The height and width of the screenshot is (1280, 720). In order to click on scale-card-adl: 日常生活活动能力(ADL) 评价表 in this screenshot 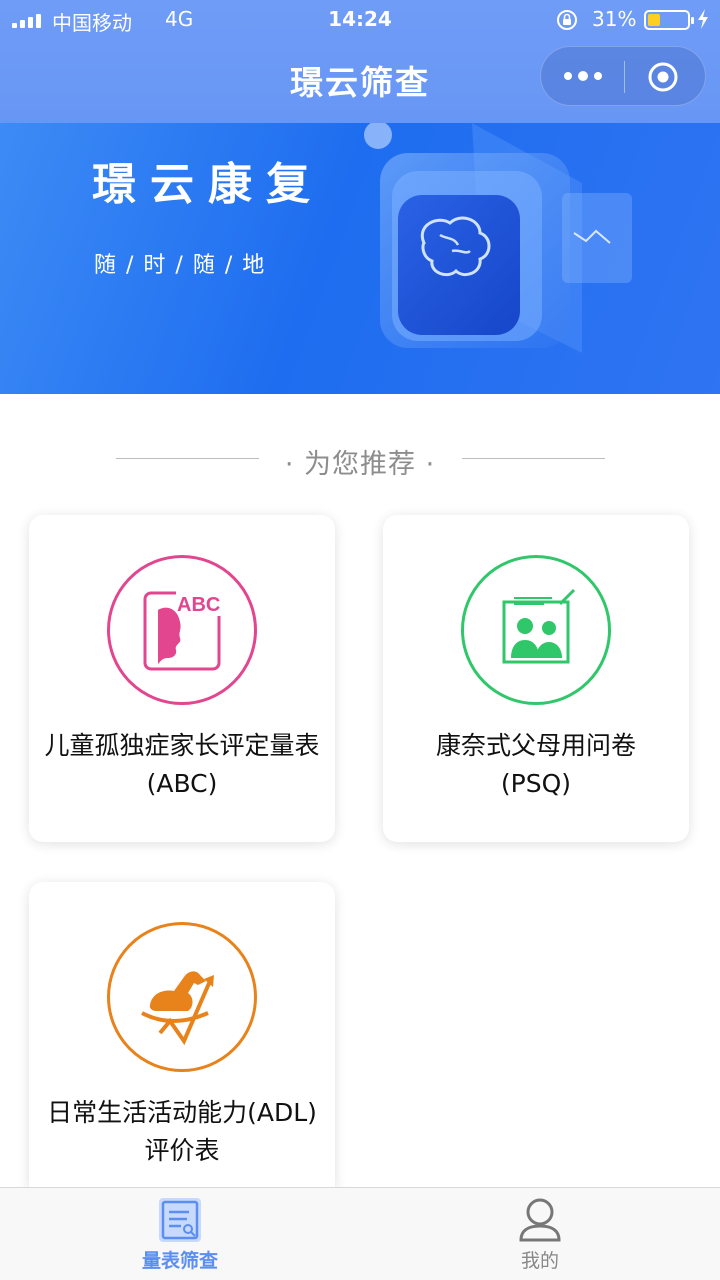, I will do `click(182, 1041)`.